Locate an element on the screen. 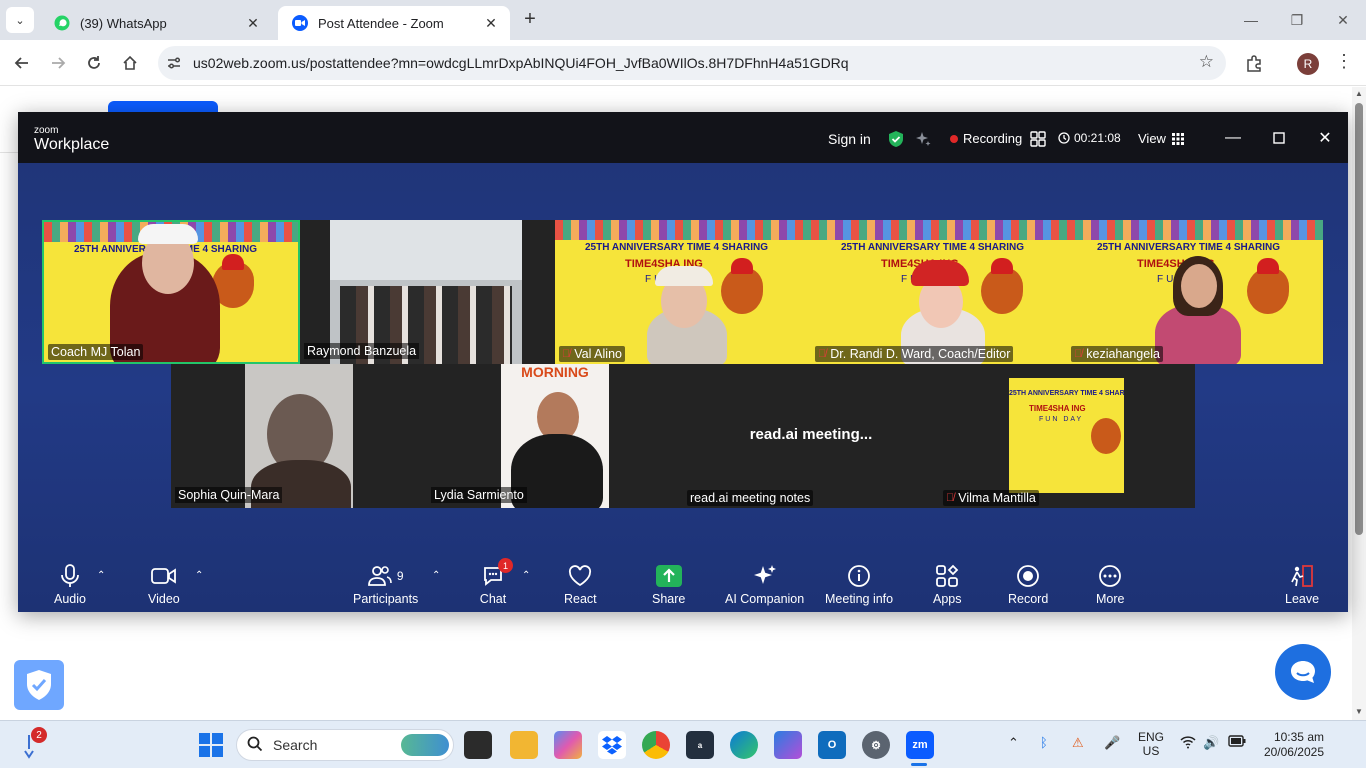  file-explorer-icon is located at coordinates (524, 745).